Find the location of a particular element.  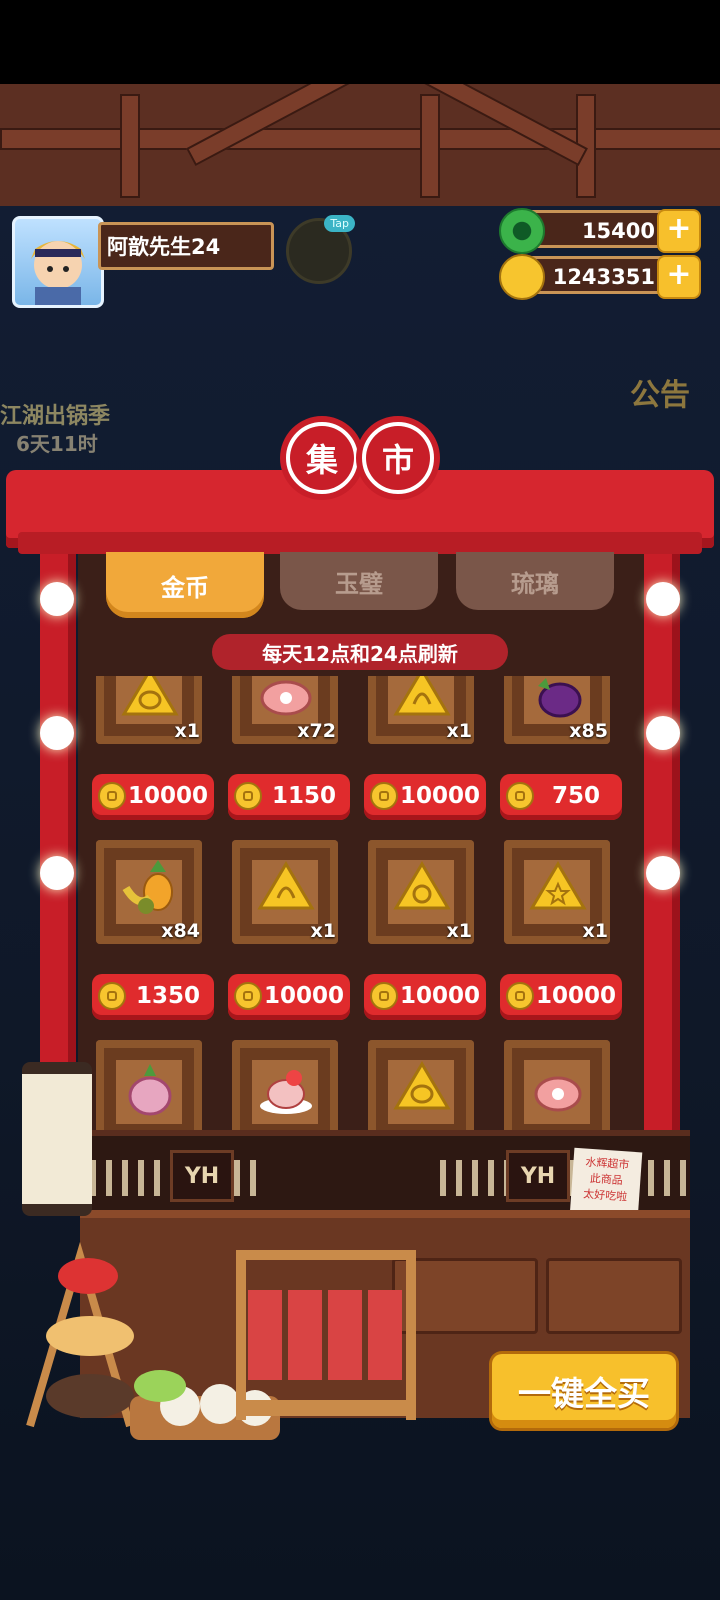

price-amount: 1150 is located at coordinates (303, 796).